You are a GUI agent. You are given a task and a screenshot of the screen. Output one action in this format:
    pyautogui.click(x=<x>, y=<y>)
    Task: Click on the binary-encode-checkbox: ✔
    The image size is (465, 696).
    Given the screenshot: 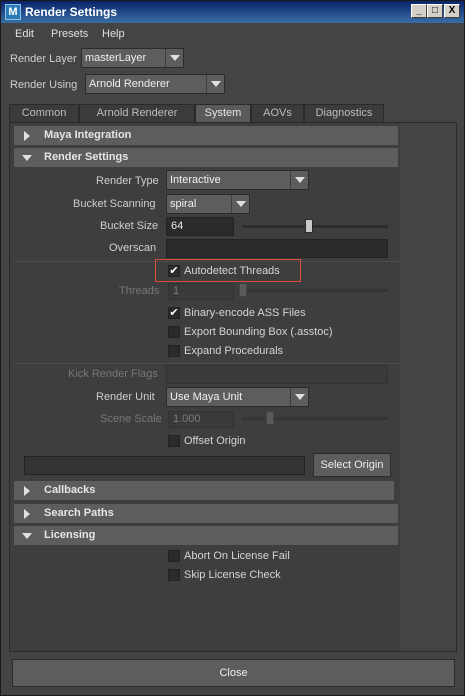 What is the action you would take?
    pyautogui.click(x=174, y=313)
    